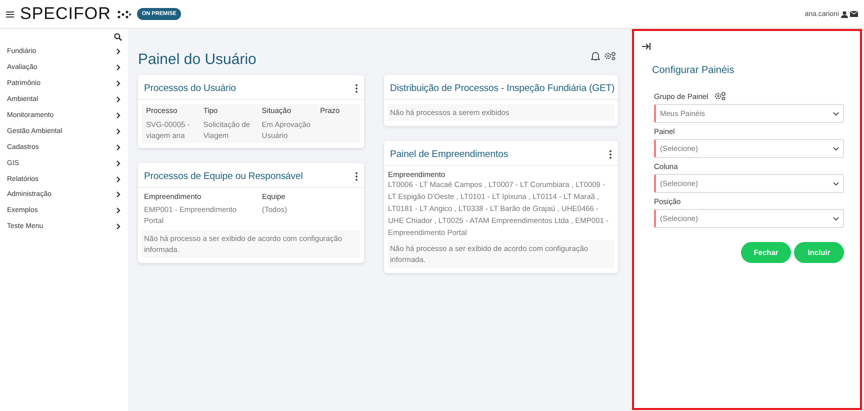 The image size is (864, 411). I want to click on card-title: Processos do Usuário, so click(190, 88).